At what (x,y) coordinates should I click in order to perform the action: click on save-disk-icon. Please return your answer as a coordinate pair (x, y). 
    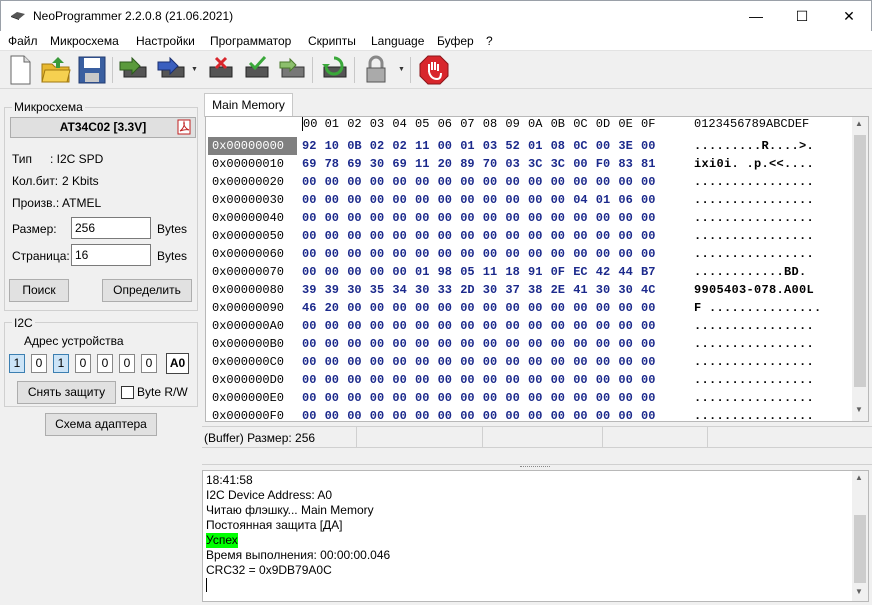
    Looking at the image, I should click on (92, 70).